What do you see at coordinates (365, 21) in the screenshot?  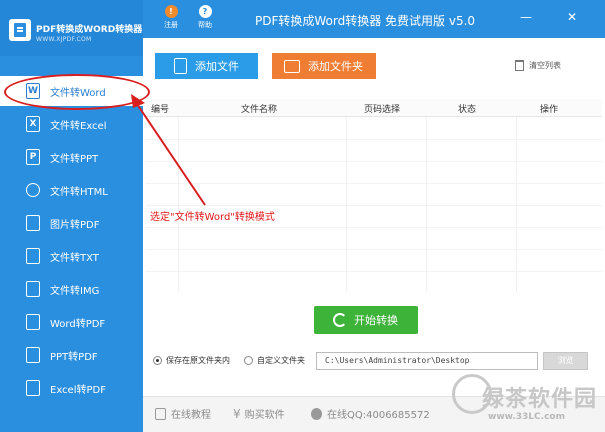 I see `window-title: PDF转换成Word转换器 免费试用版 v5.0` at bounding box center [365, 21].